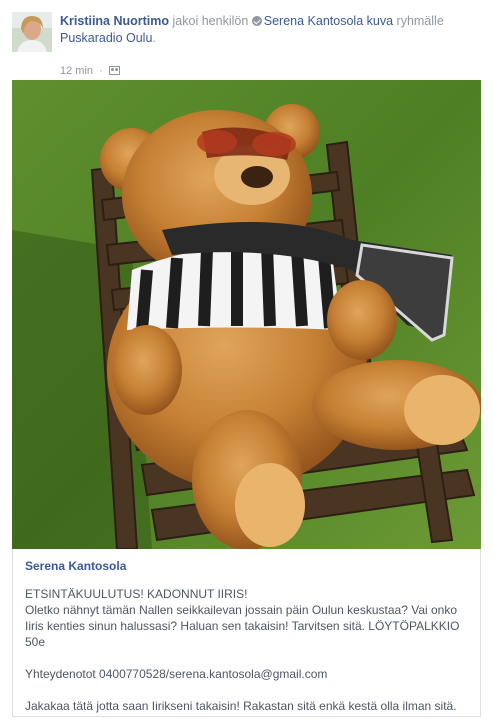 The image size is (493, 720). Describe the element at coordinates (154, 38) in the screenshot. I see `headline-period: .` at that location.